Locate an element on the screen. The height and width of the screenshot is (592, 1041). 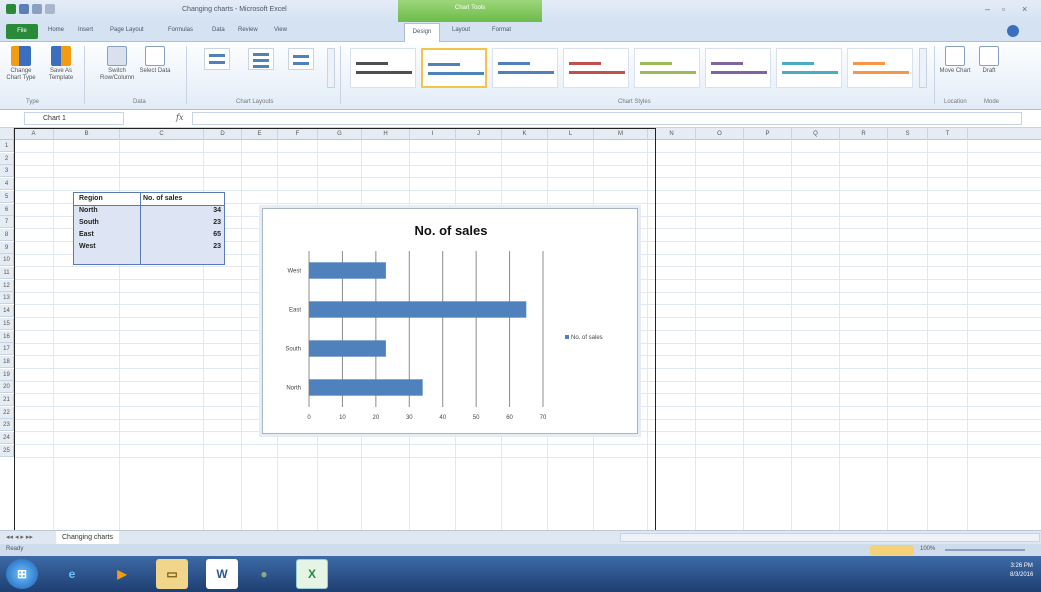
name-box: Chart 1 is located at coordinates (74, 118).